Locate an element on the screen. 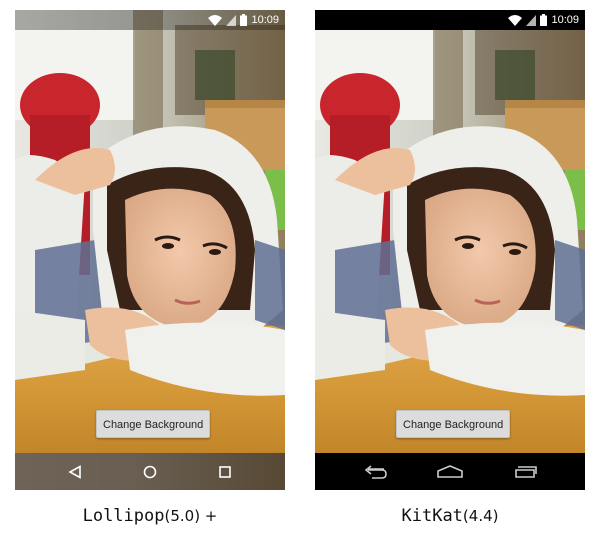 Image resolution: width=600 pixels, height=540 pixels. caption-name: KitKat is located at coordinates (432, 516).